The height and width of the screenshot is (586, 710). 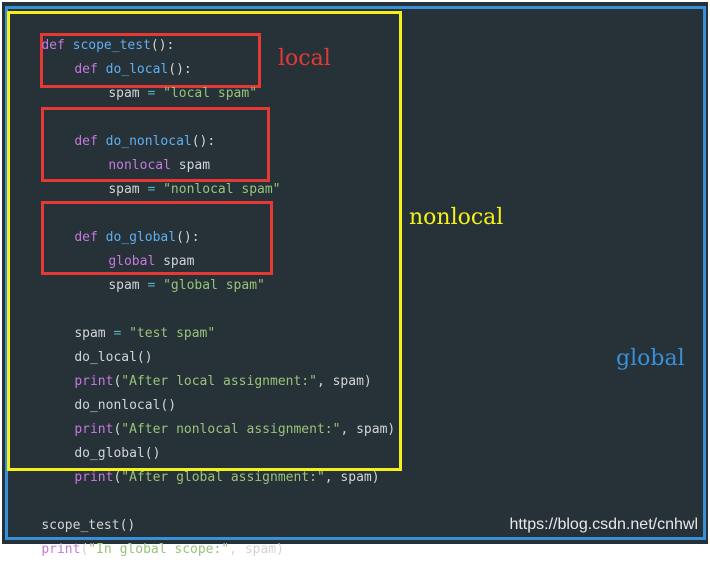 I want to click on code-line-call-scope-test: scope_test(), so click(x=72, y=511).